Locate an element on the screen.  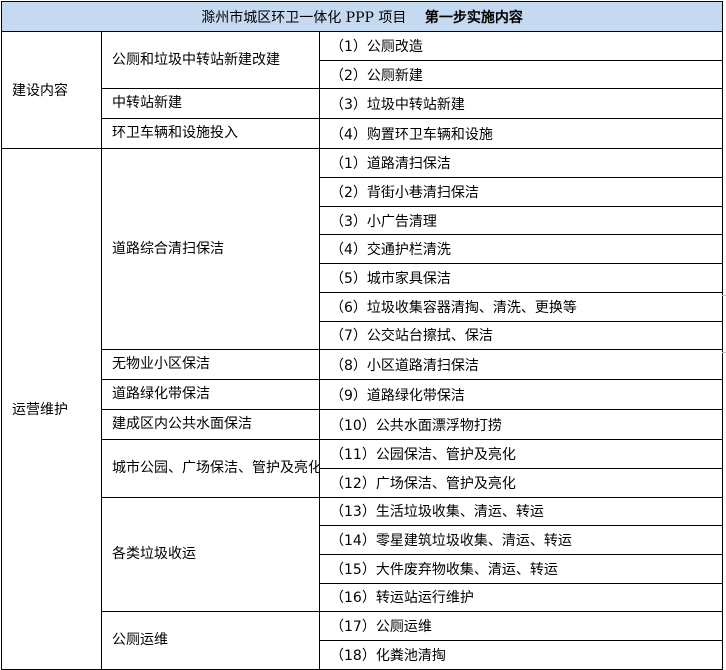
task-item-cell: （1）公厕改造 is located at coordinates (521, 46).